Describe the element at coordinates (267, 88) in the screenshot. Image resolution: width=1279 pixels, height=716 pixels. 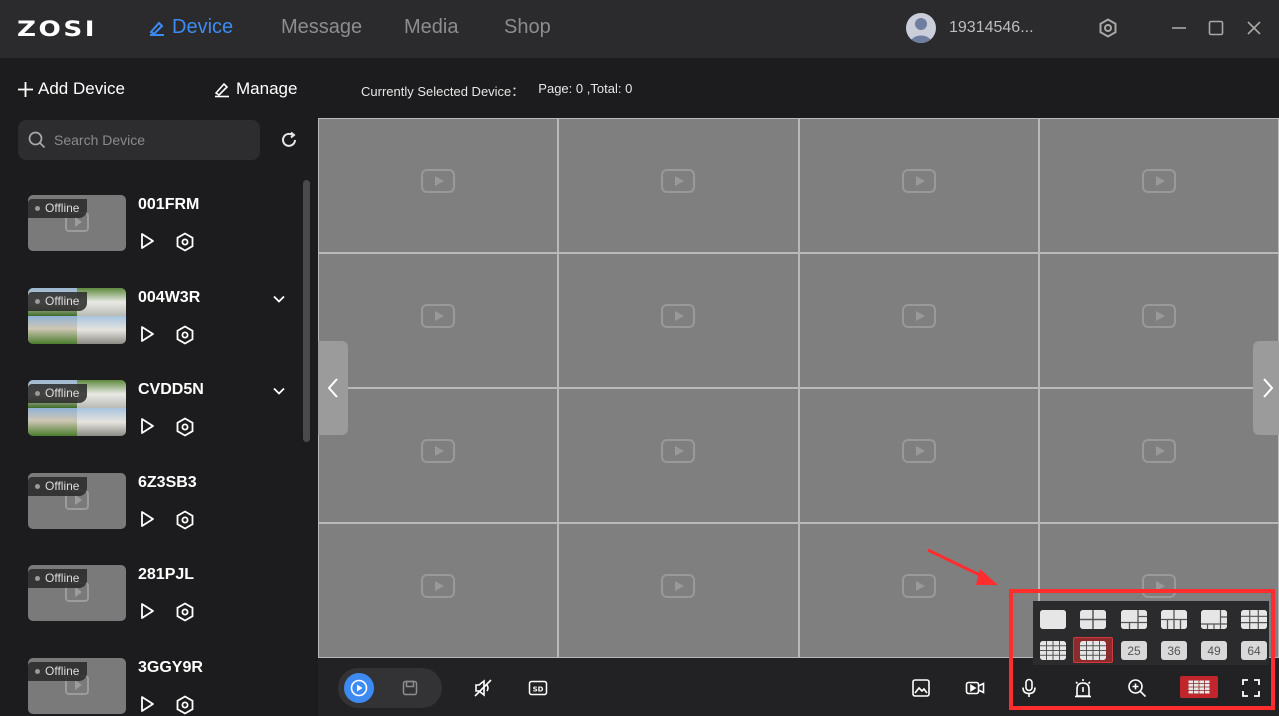
I see `manage-label: Manage` at that location.